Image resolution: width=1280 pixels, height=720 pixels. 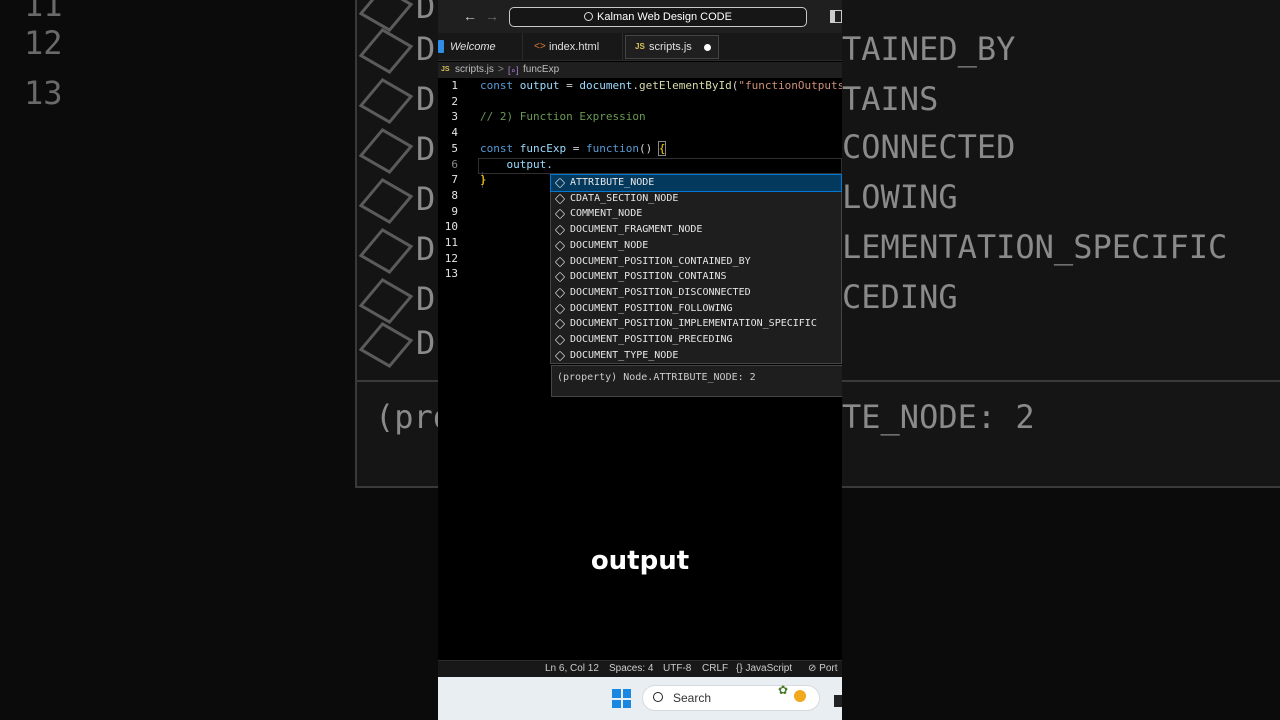 What do you see at coordinates (454, 85) in the screenshot?
I see `line-number: 1` at bounding box center [454, 85].